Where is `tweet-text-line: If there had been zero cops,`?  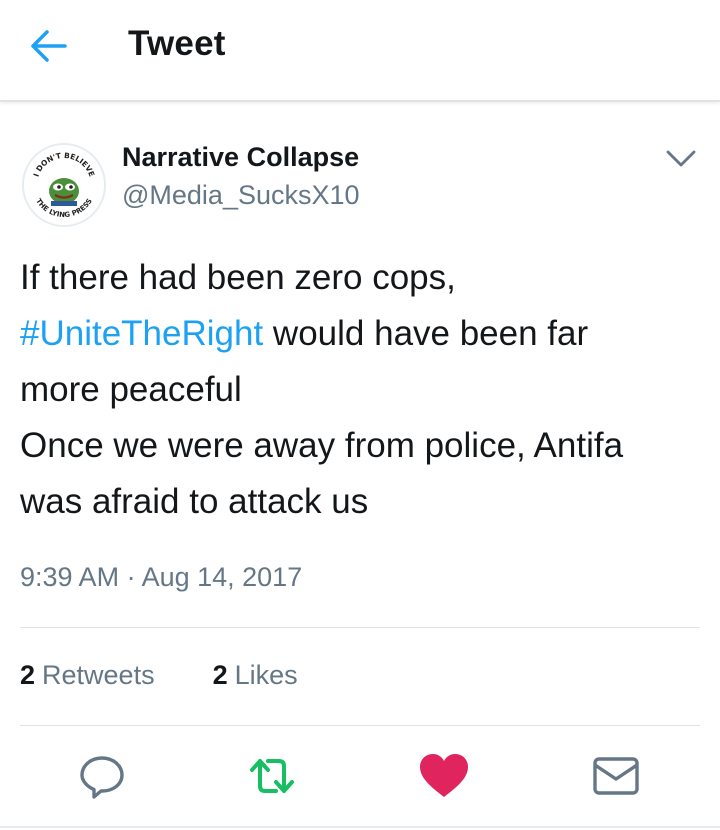
tweet-text-line: If there had been zero cops, is located at coordinates (238, 277).